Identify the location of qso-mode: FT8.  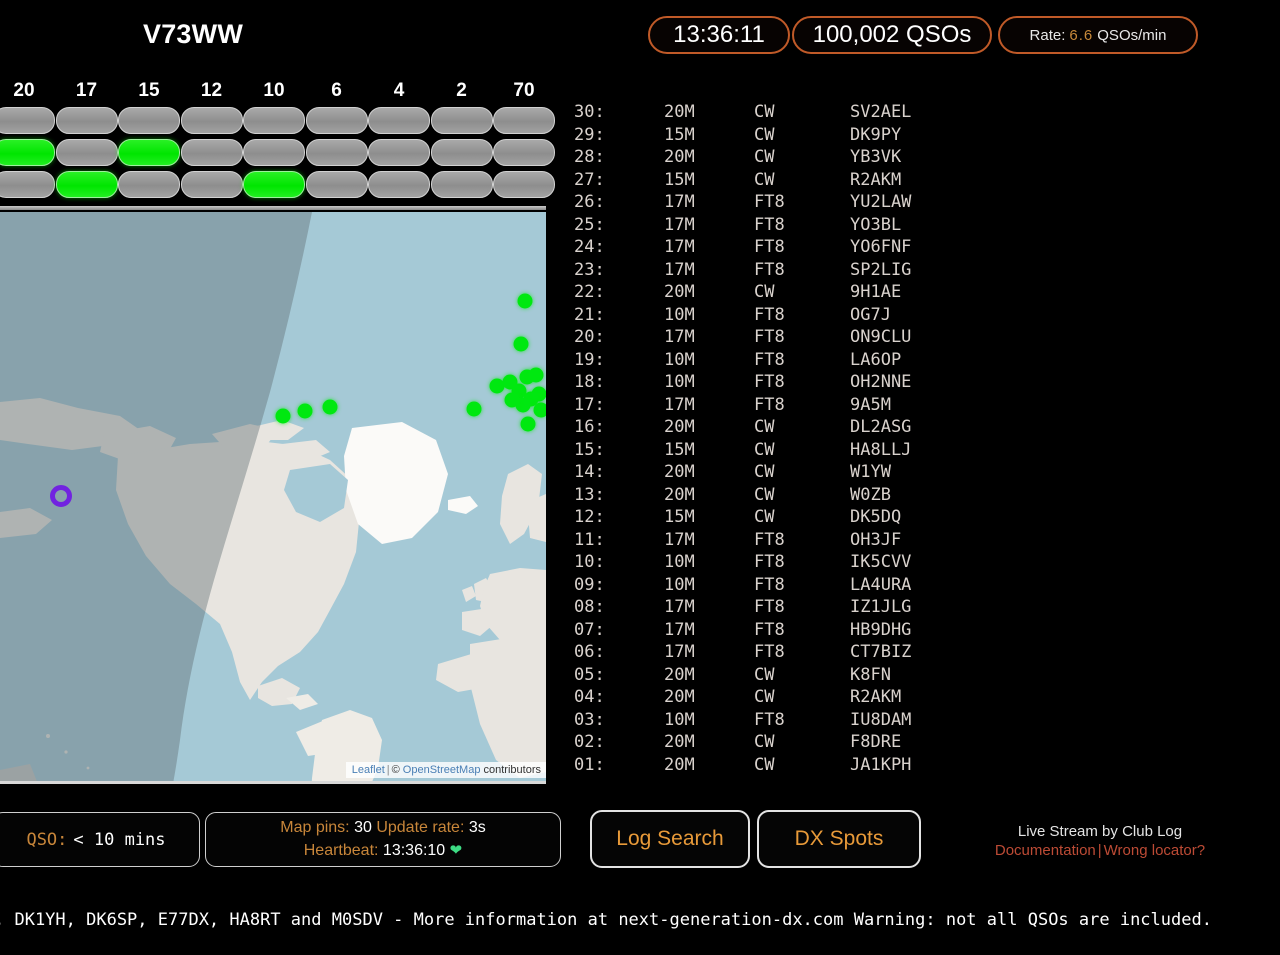
(769, 404).